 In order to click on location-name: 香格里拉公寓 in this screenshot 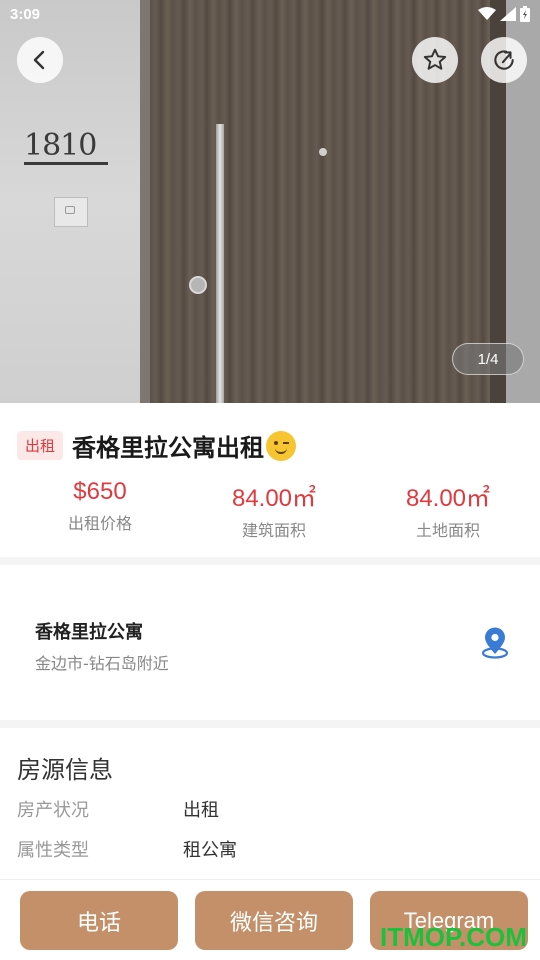, I will do `click(89, 632)`.